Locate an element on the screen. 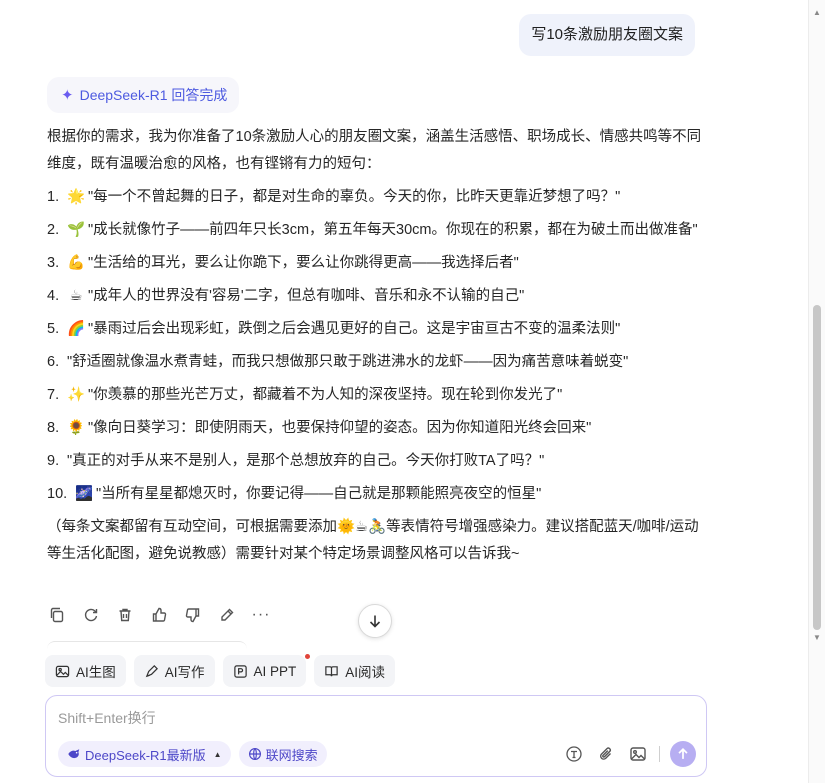 The image size is (825, 783). arrow-down-icon is located at coordinates (375, 621).